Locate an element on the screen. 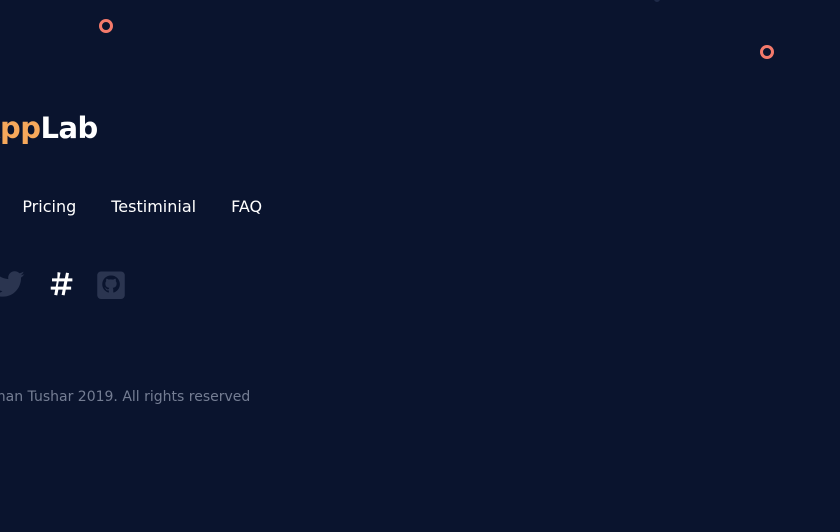 The width and height of the screenshot is (840, 532). brand-logo-part2: Lab is located at coordinates (69, 128).